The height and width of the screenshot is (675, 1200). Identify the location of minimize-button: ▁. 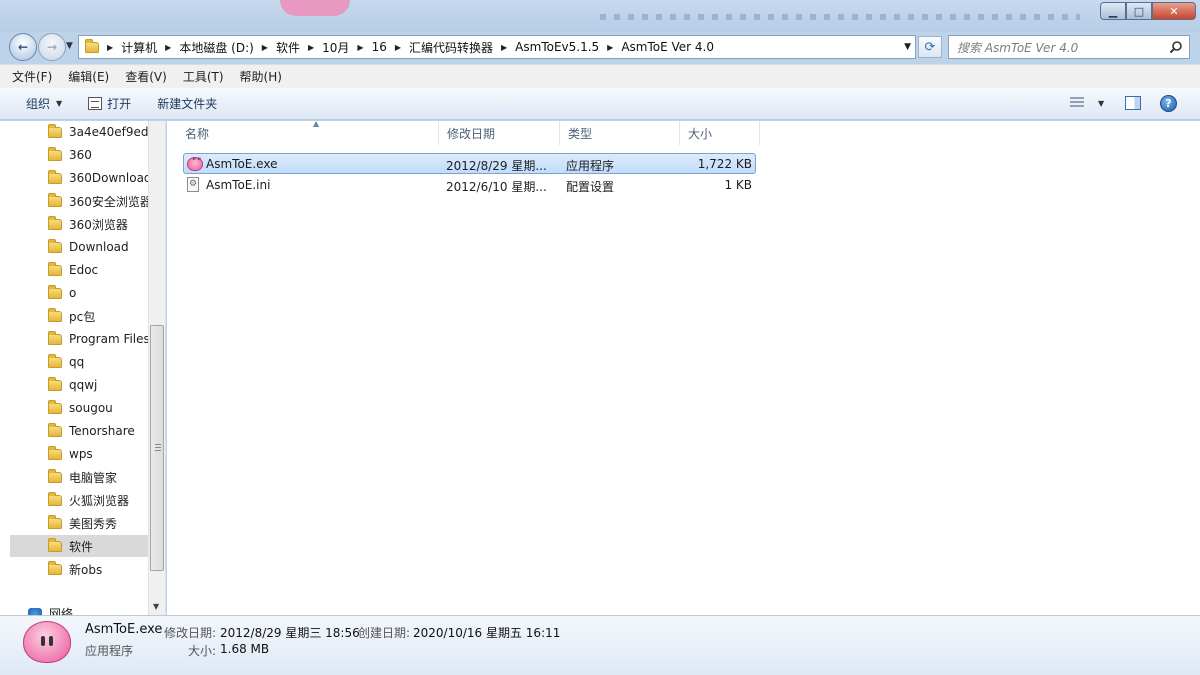
(1113, 11).